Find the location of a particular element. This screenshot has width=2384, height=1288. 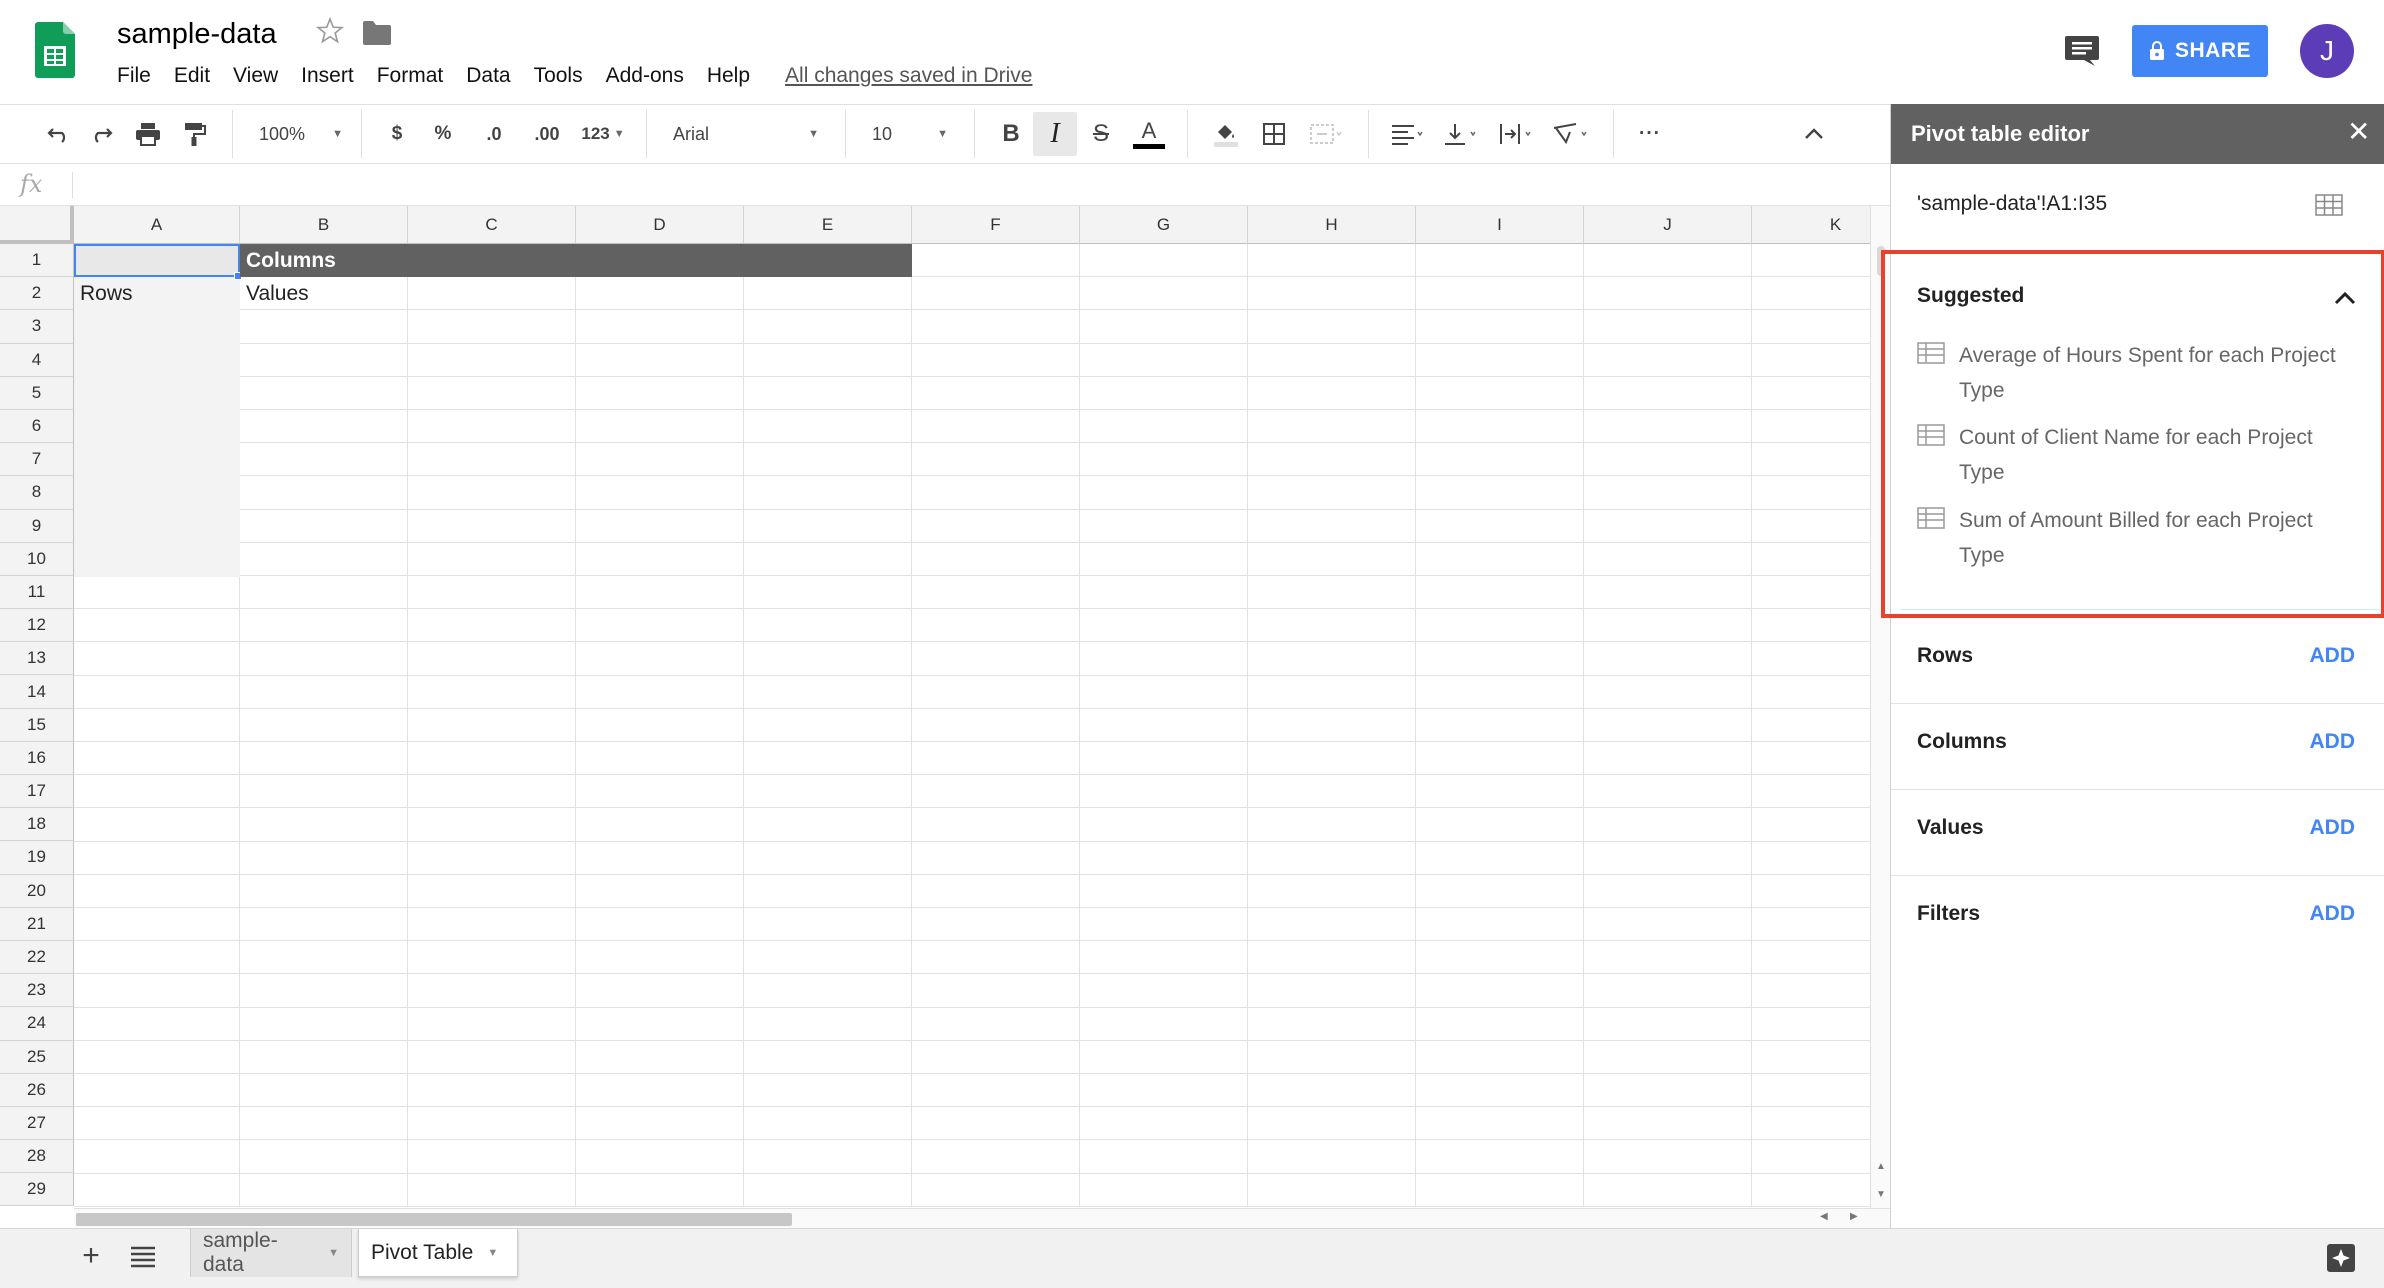

strikethrough-button: S is located at coordinates (1101, 134).